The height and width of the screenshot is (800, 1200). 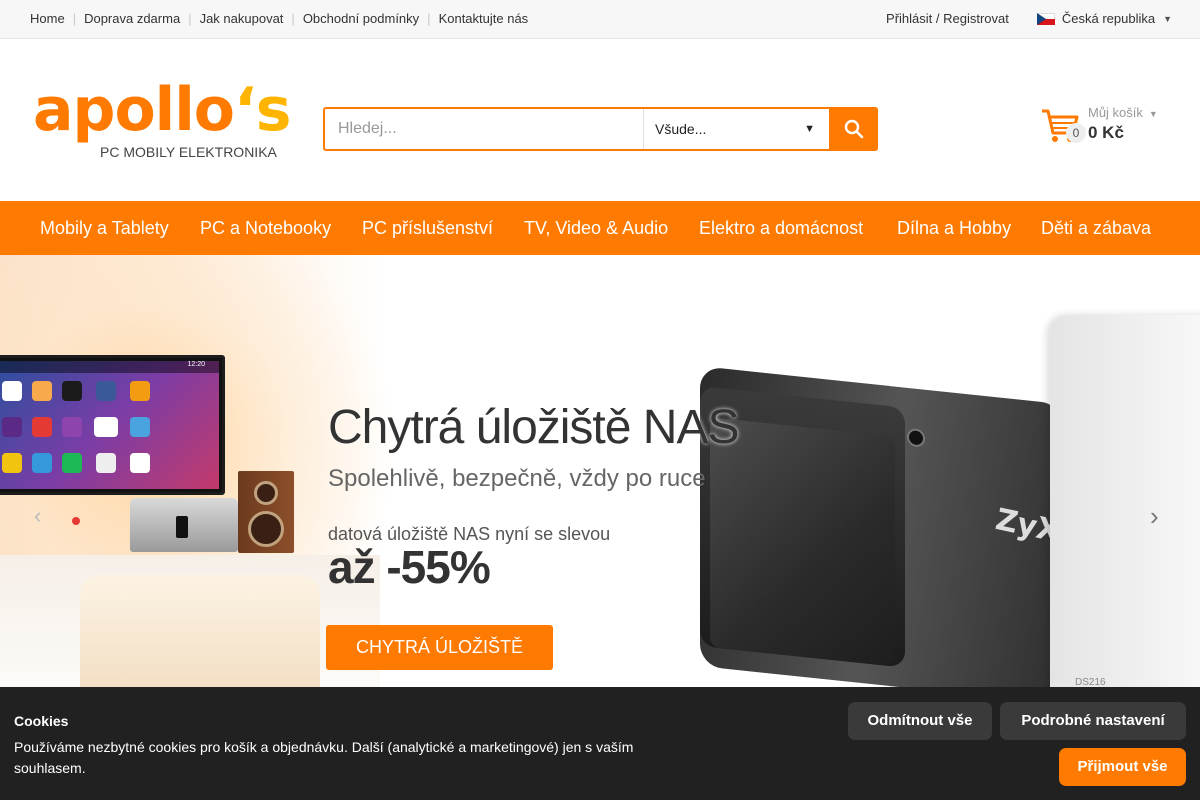 What do you see at coordinates (484, 129) in the screenshot?
I see `search-input` at bounding box center [484, 129].